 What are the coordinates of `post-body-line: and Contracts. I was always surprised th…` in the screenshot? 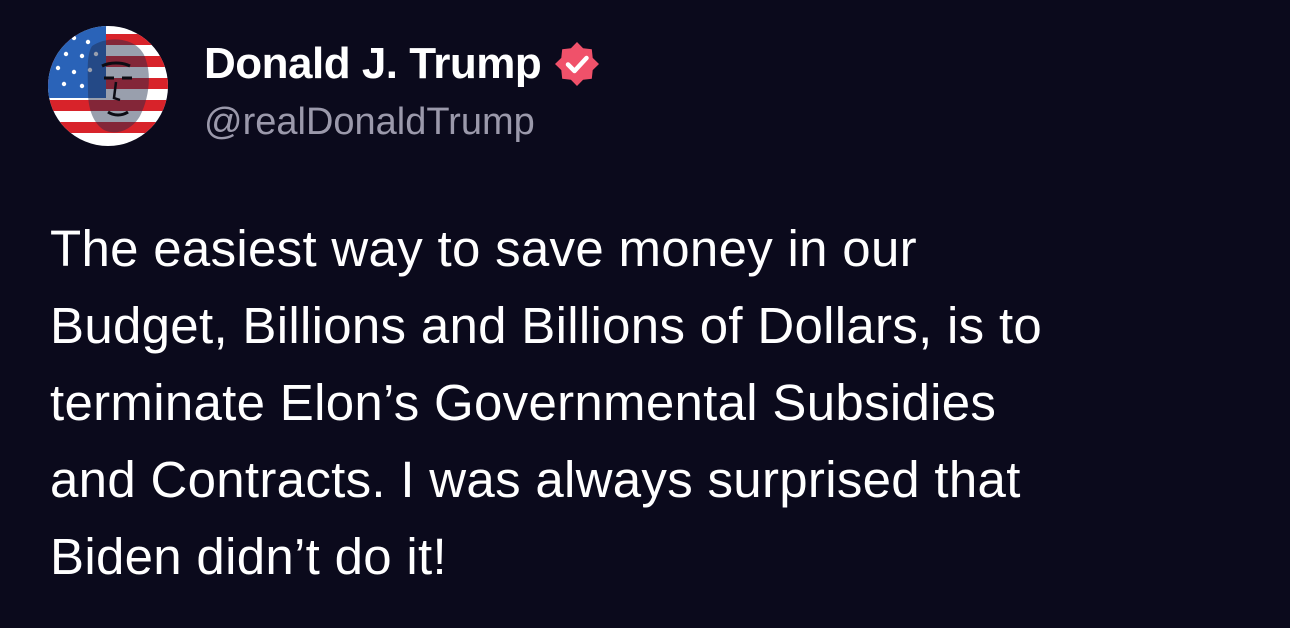 It's located at (535, 479).